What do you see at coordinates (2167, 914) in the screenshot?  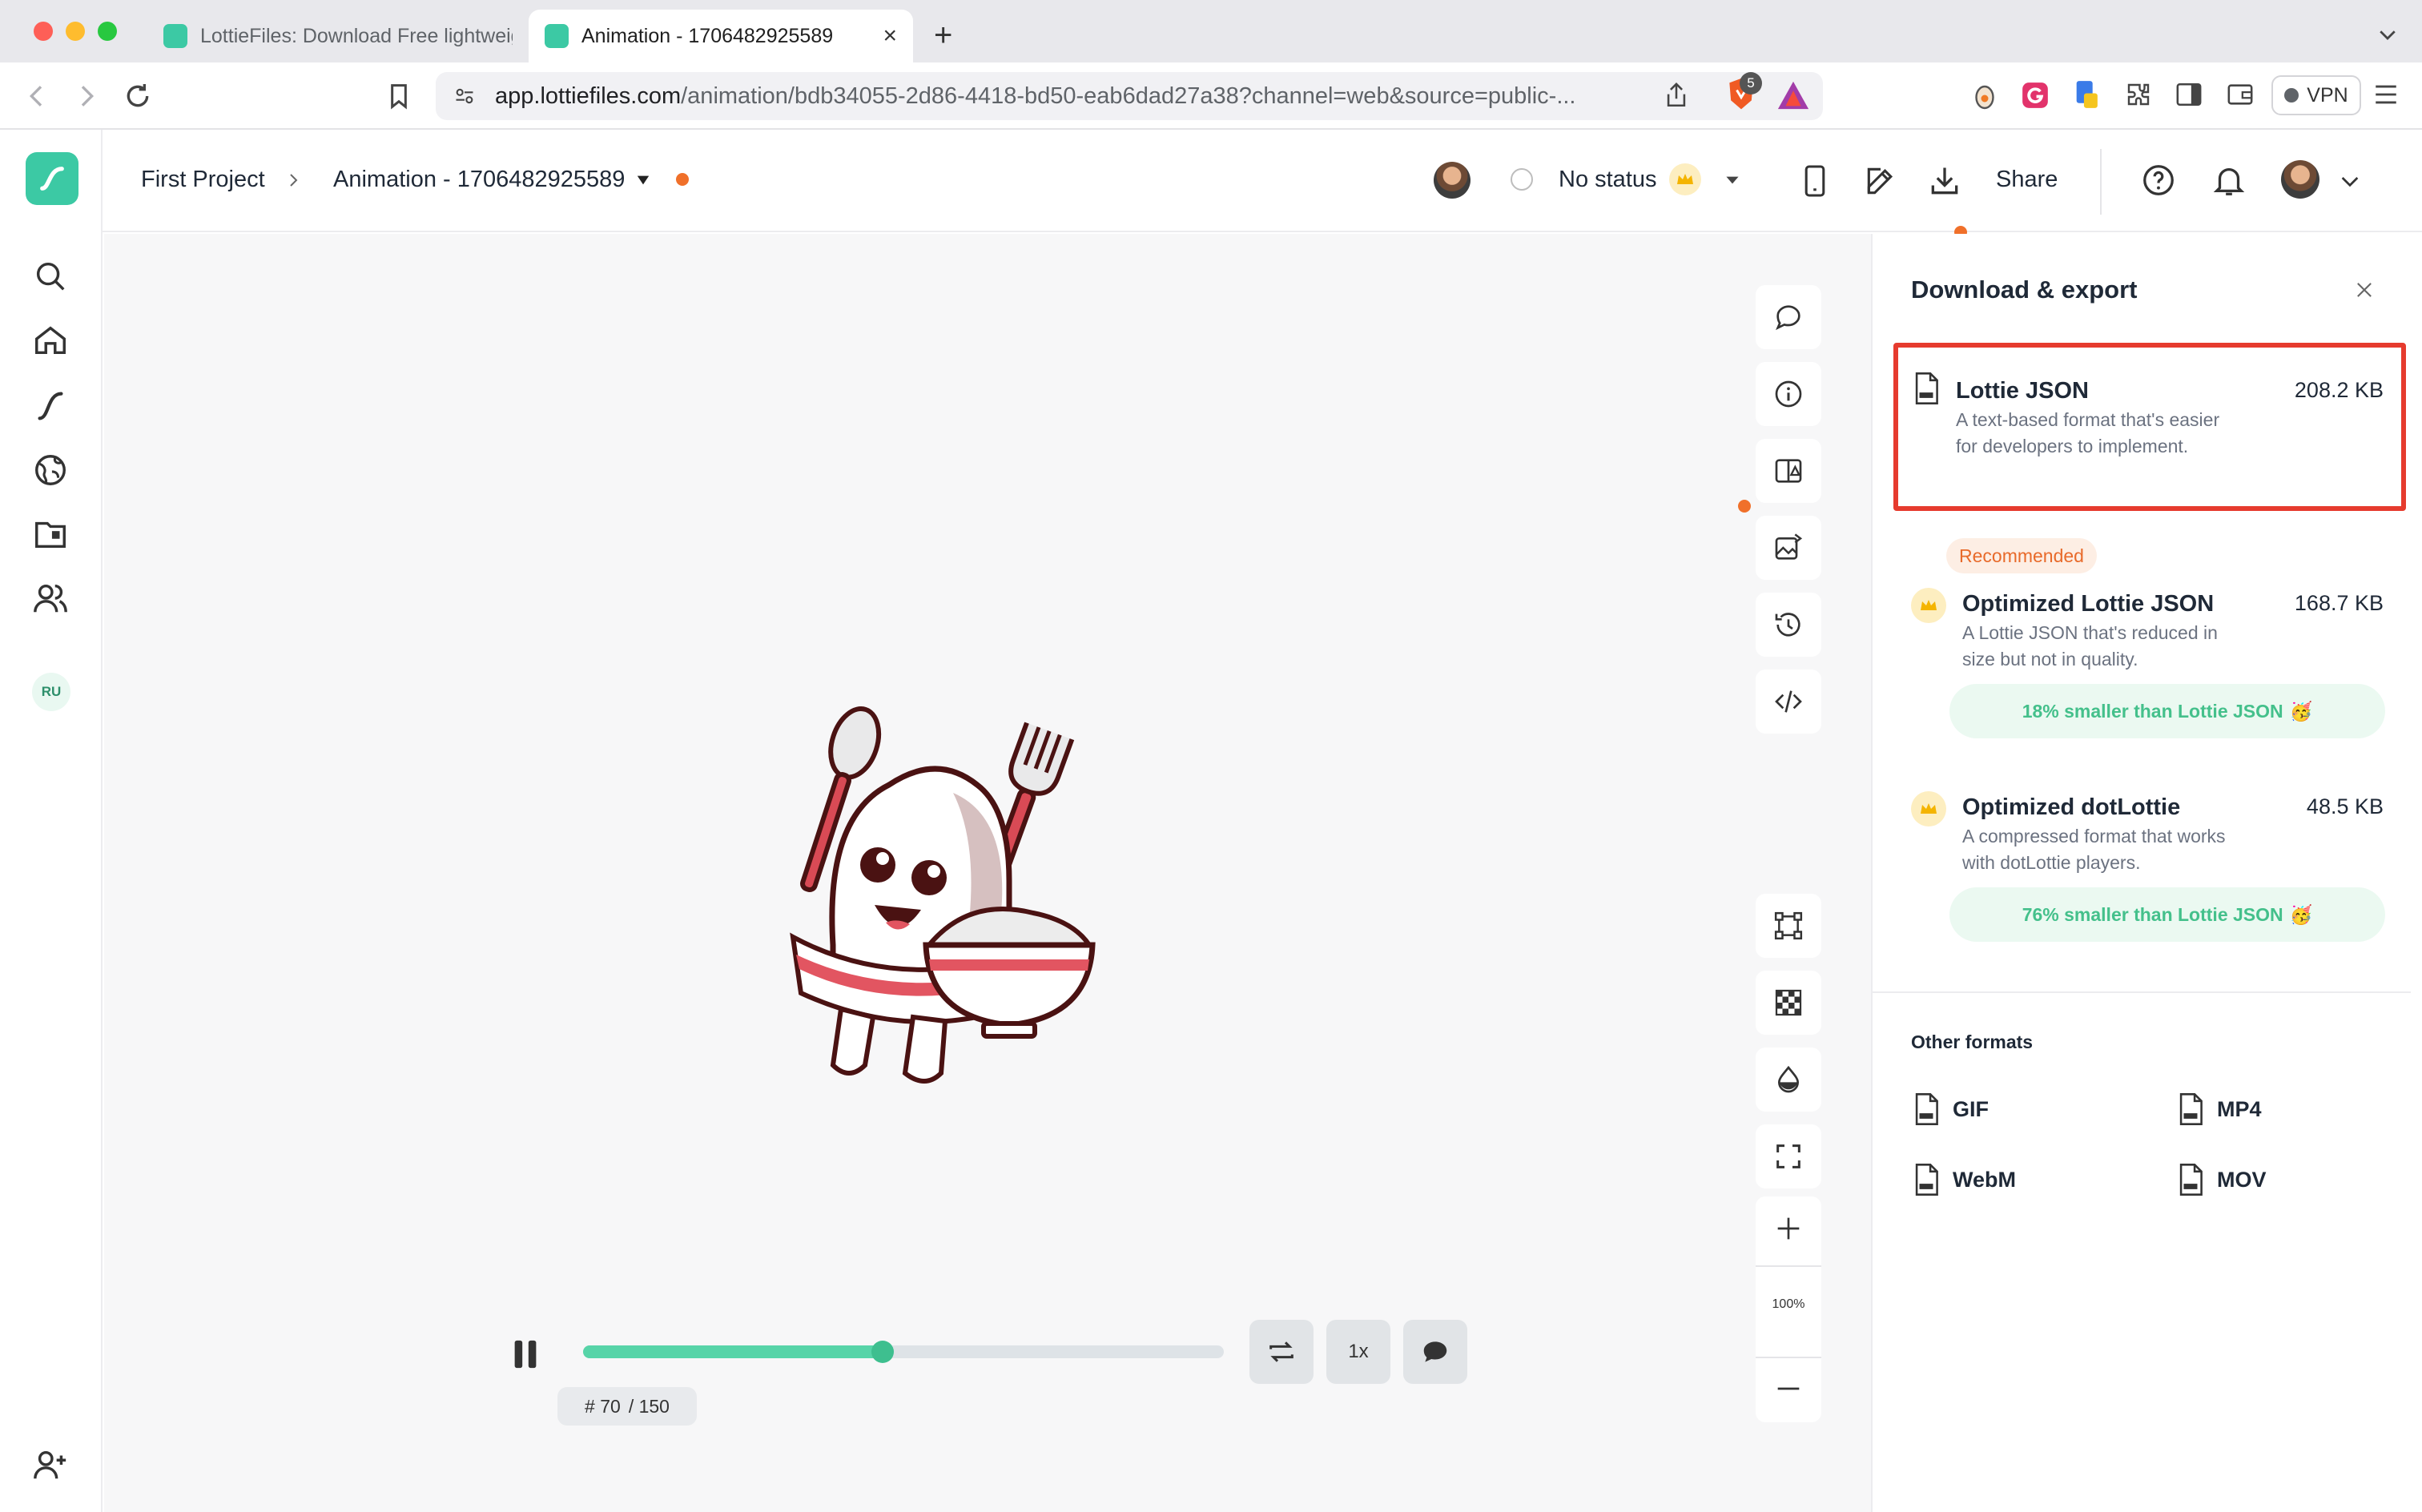 I see `savings-badge: 76% smaller than Lottie JSON 🥳` at bounding box center [2167, 914].